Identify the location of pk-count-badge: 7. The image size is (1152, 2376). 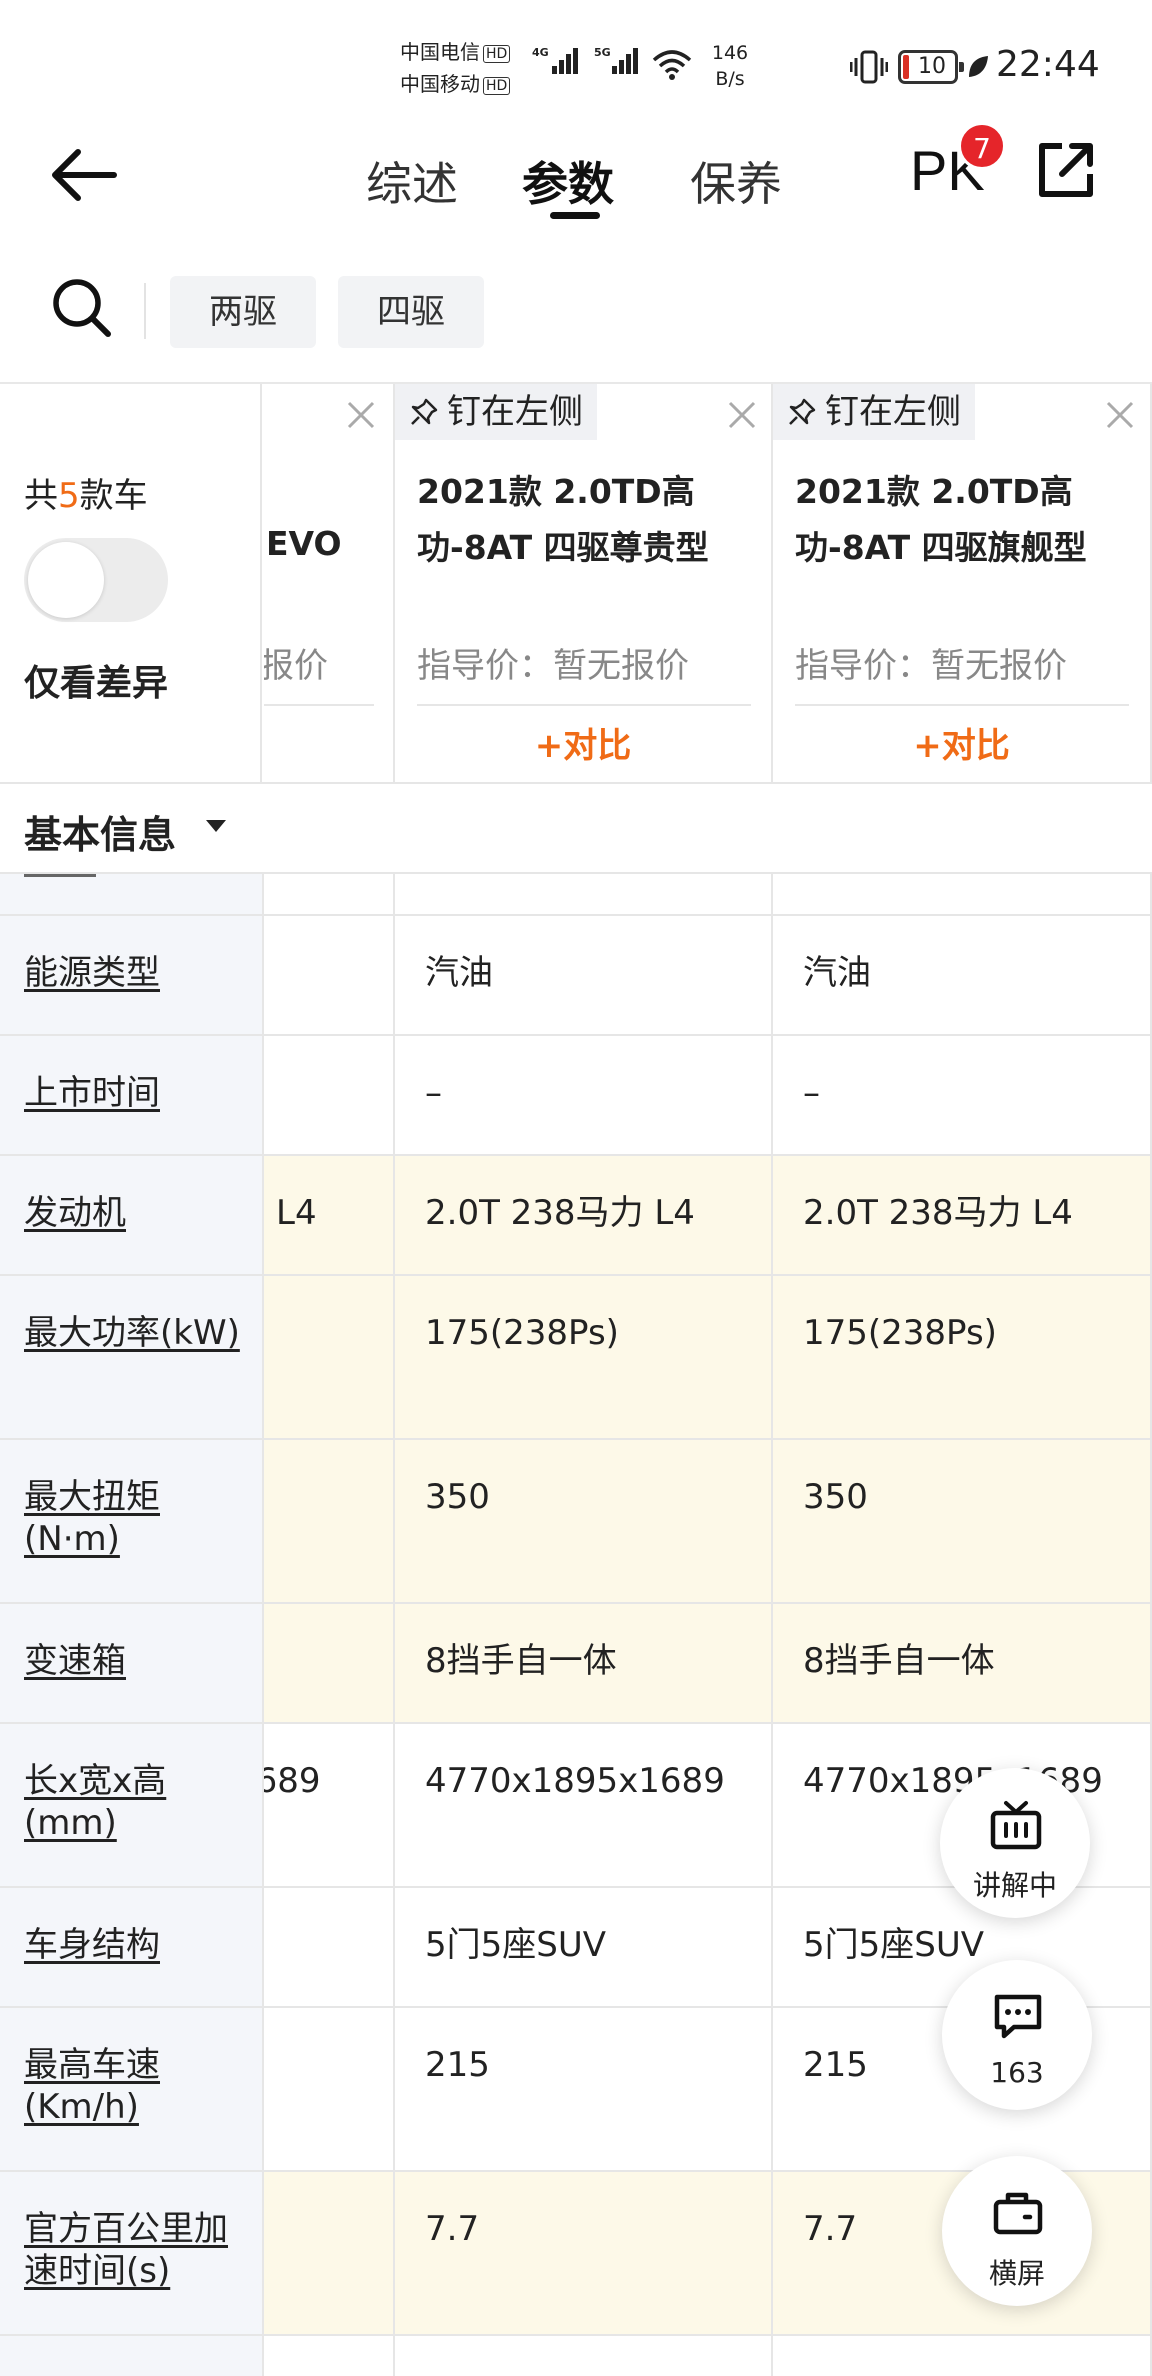
(982, 146).